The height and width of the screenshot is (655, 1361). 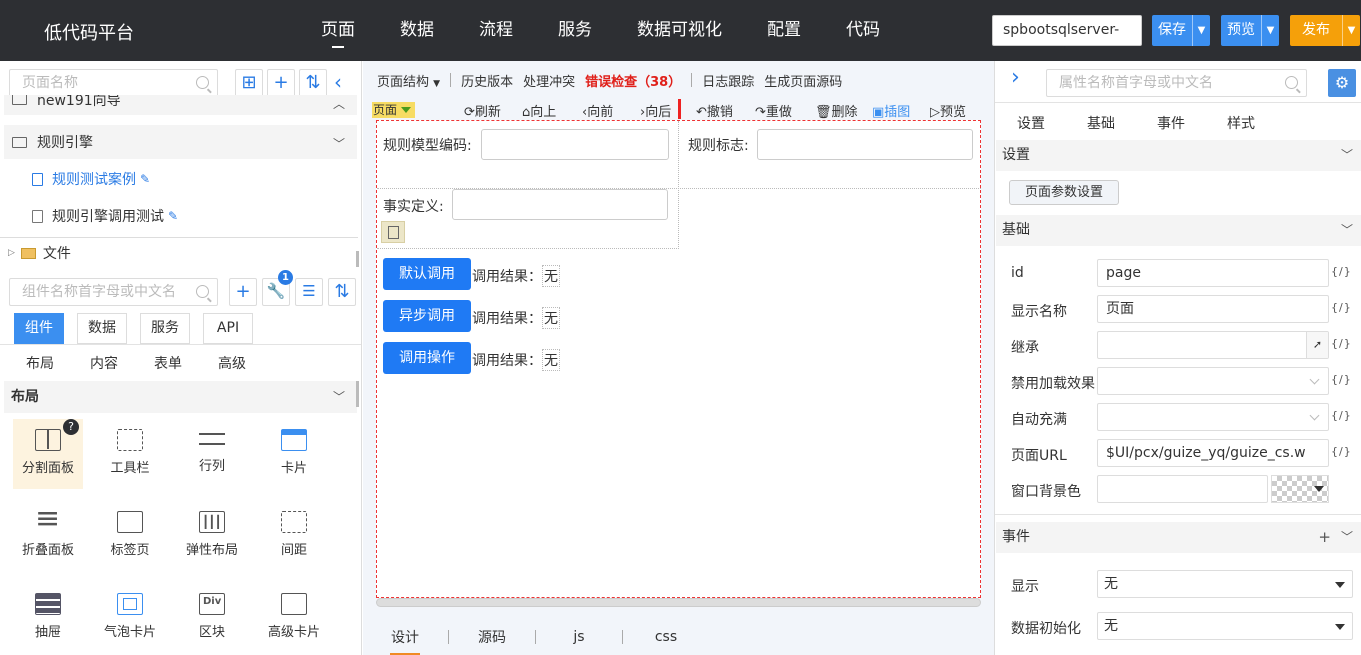 What do you see at coordinates (417, 30) in the screenshot?
I see `nav-data: 数据` at bounding box center [417, 30].